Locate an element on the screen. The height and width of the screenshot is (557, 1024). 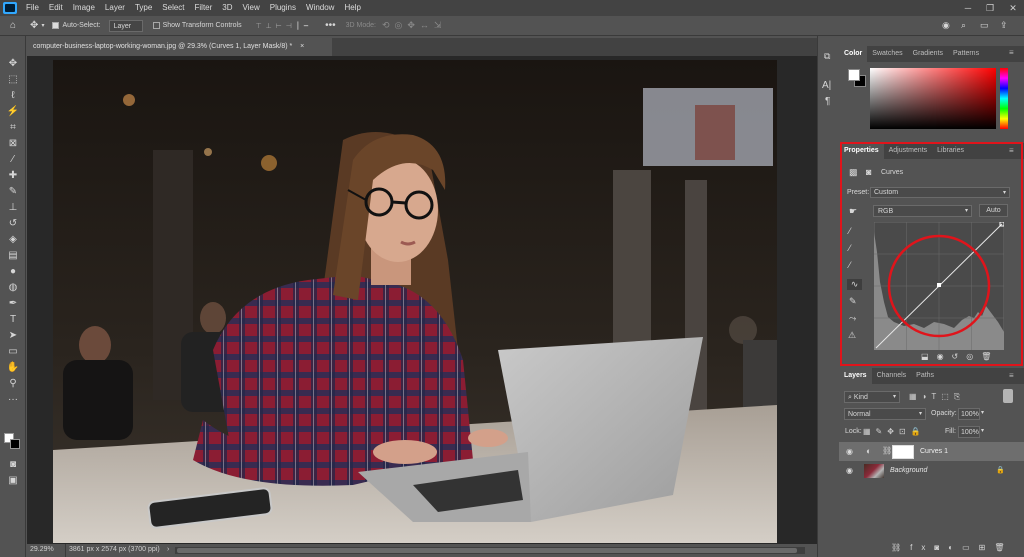
tab-paths: Paths is located at coordinates (925, 376).